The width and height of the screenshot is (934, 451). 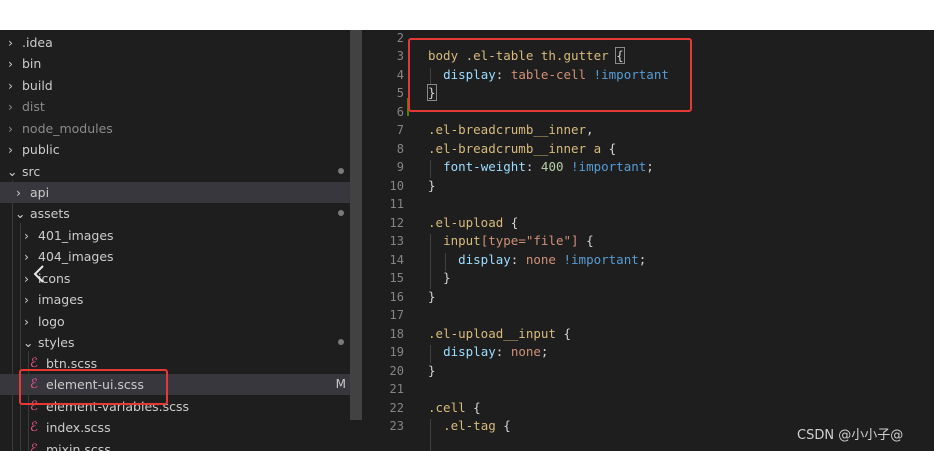 What do you see at coordinates (400, 149) in the screenshot?
I see `line-number: 8` at bounding box center [400, 149].